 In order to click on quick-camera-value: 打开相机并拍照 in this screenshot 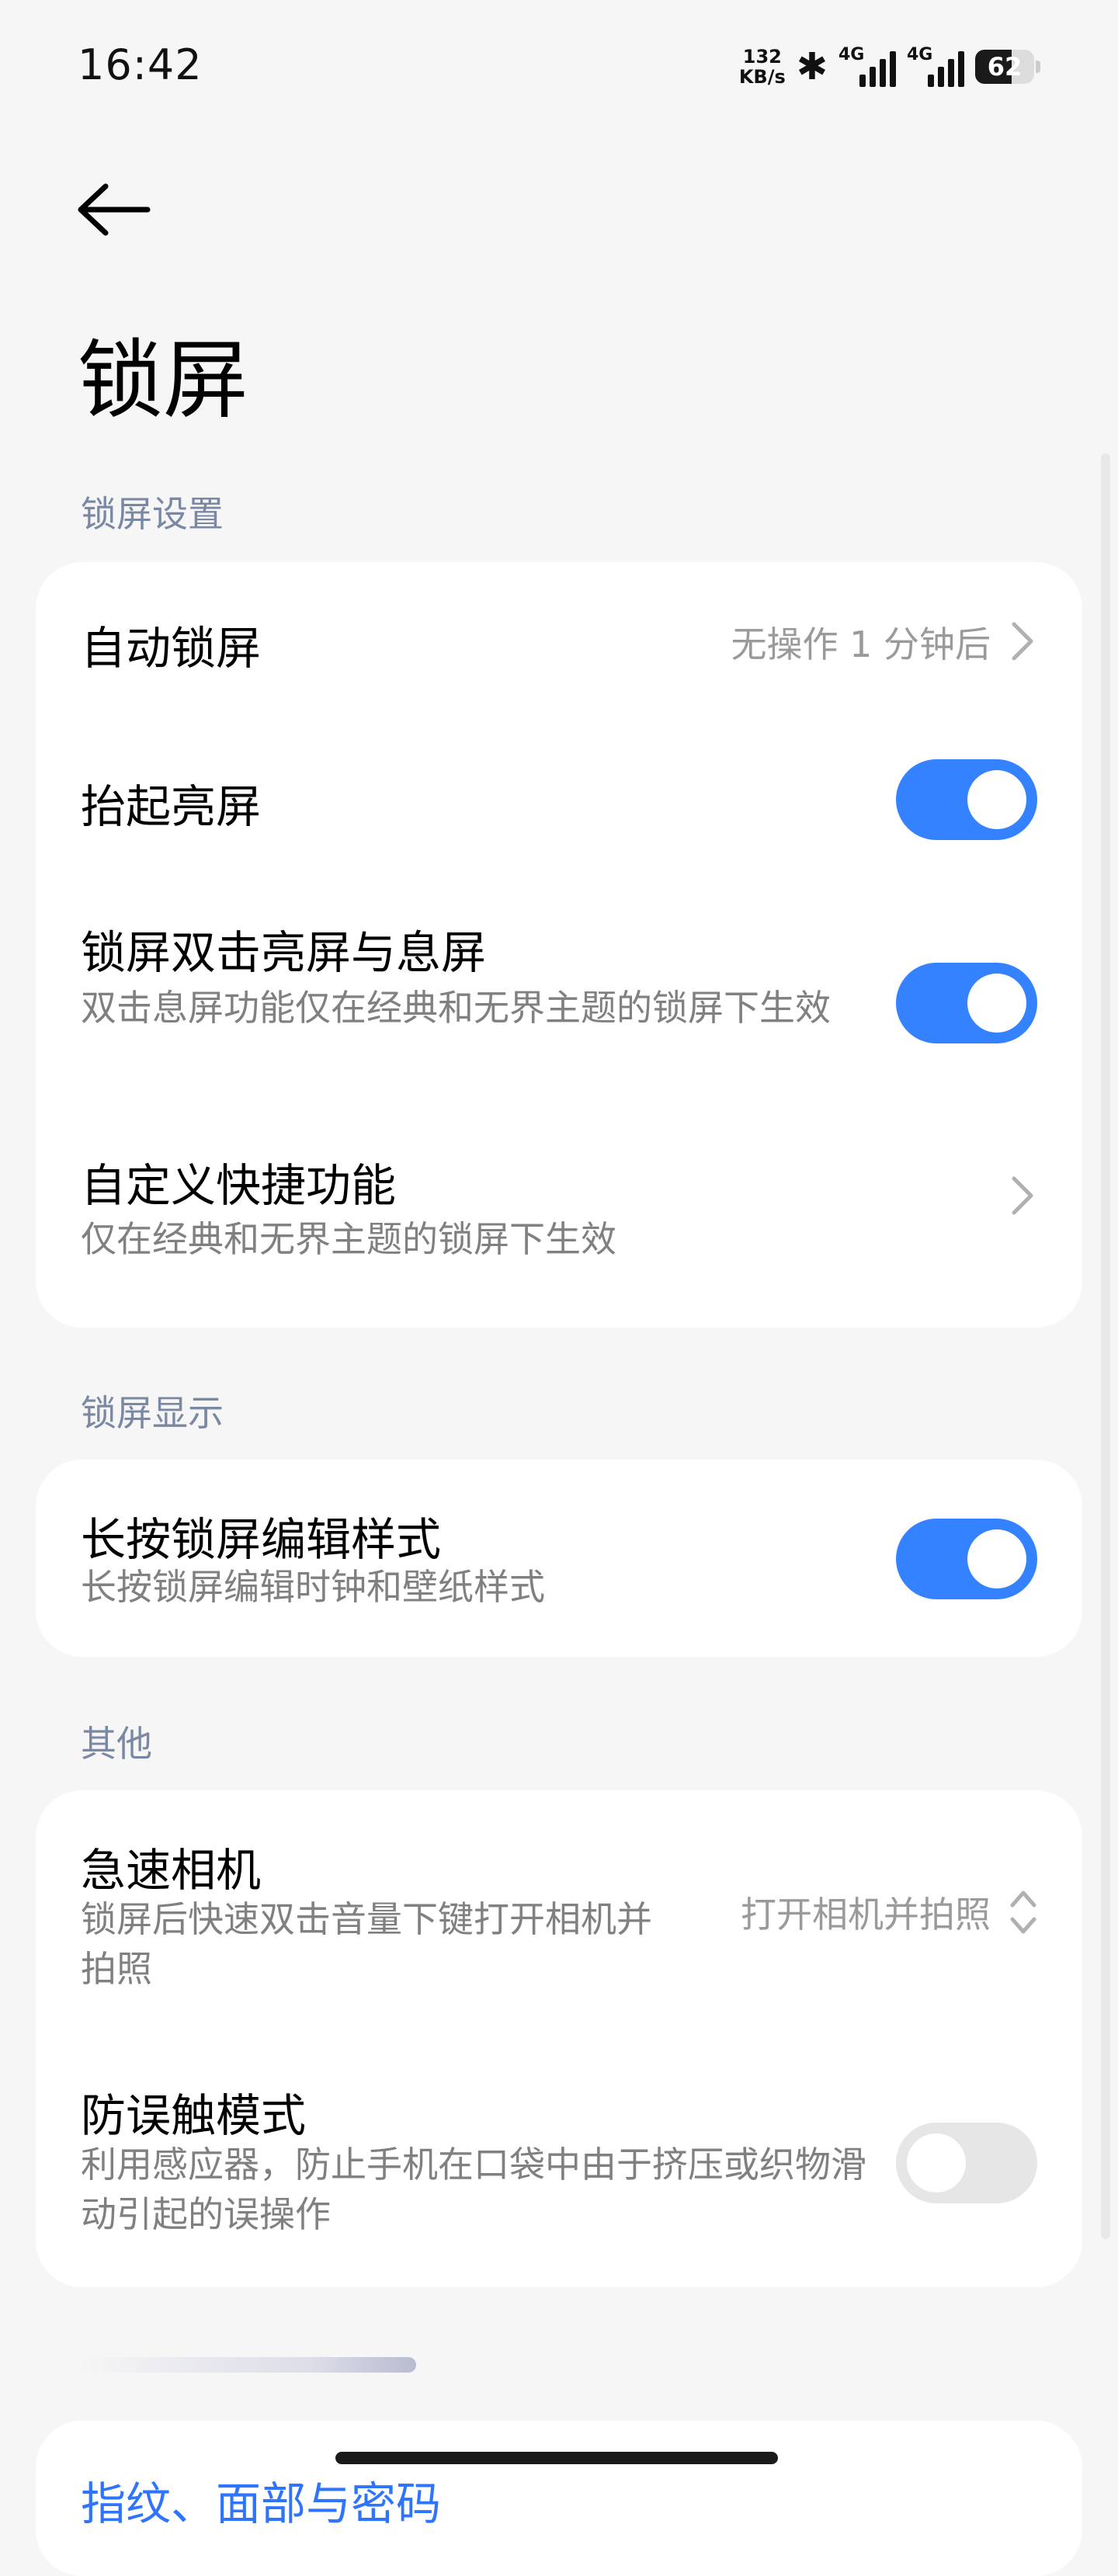, I will do `click(866, 1914)`.